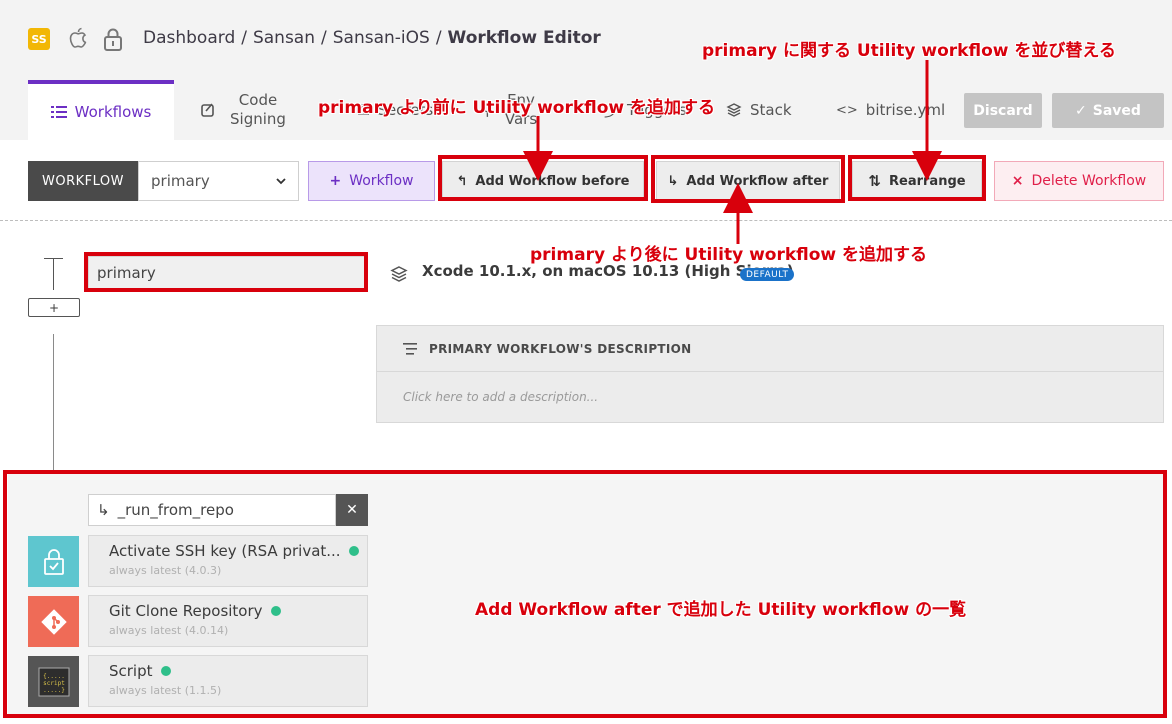  Describe the element at coordinates (1003, 110) in the screenshot. I see `discard-button: Discard` at that location.